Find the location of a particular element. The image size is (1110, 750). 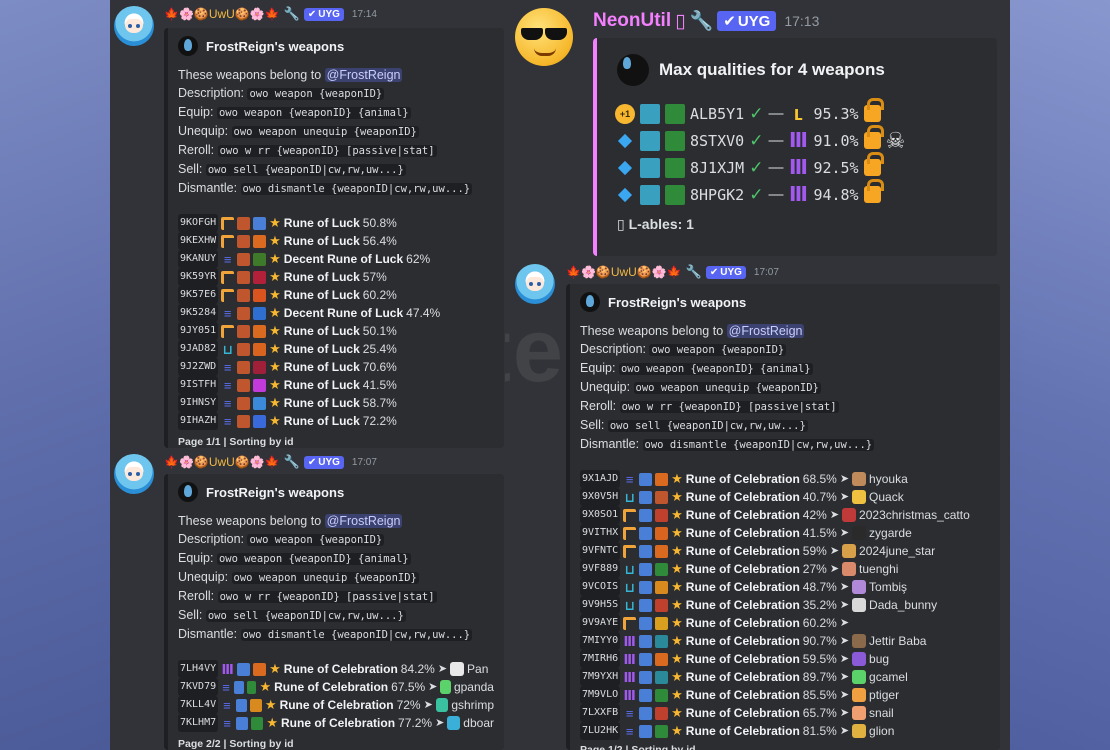

weapon-id: 9X0V5H is located at coordinates (600, 497).